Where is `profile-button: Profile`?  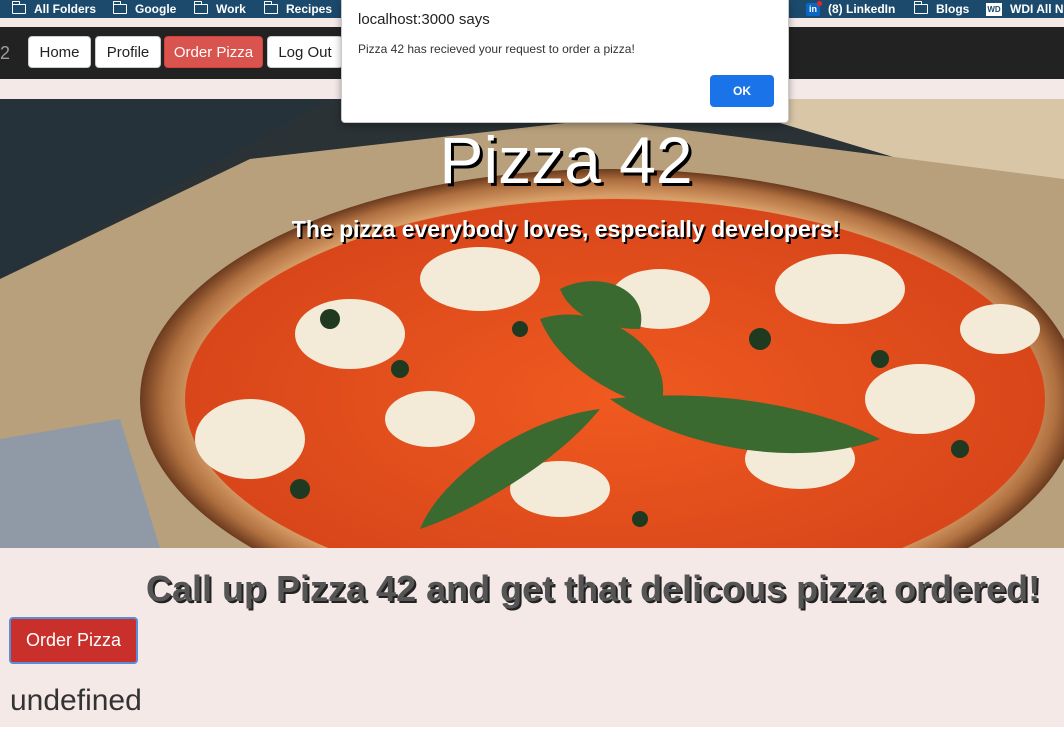 profile-button: Profile is located at coordinates (128, 52).